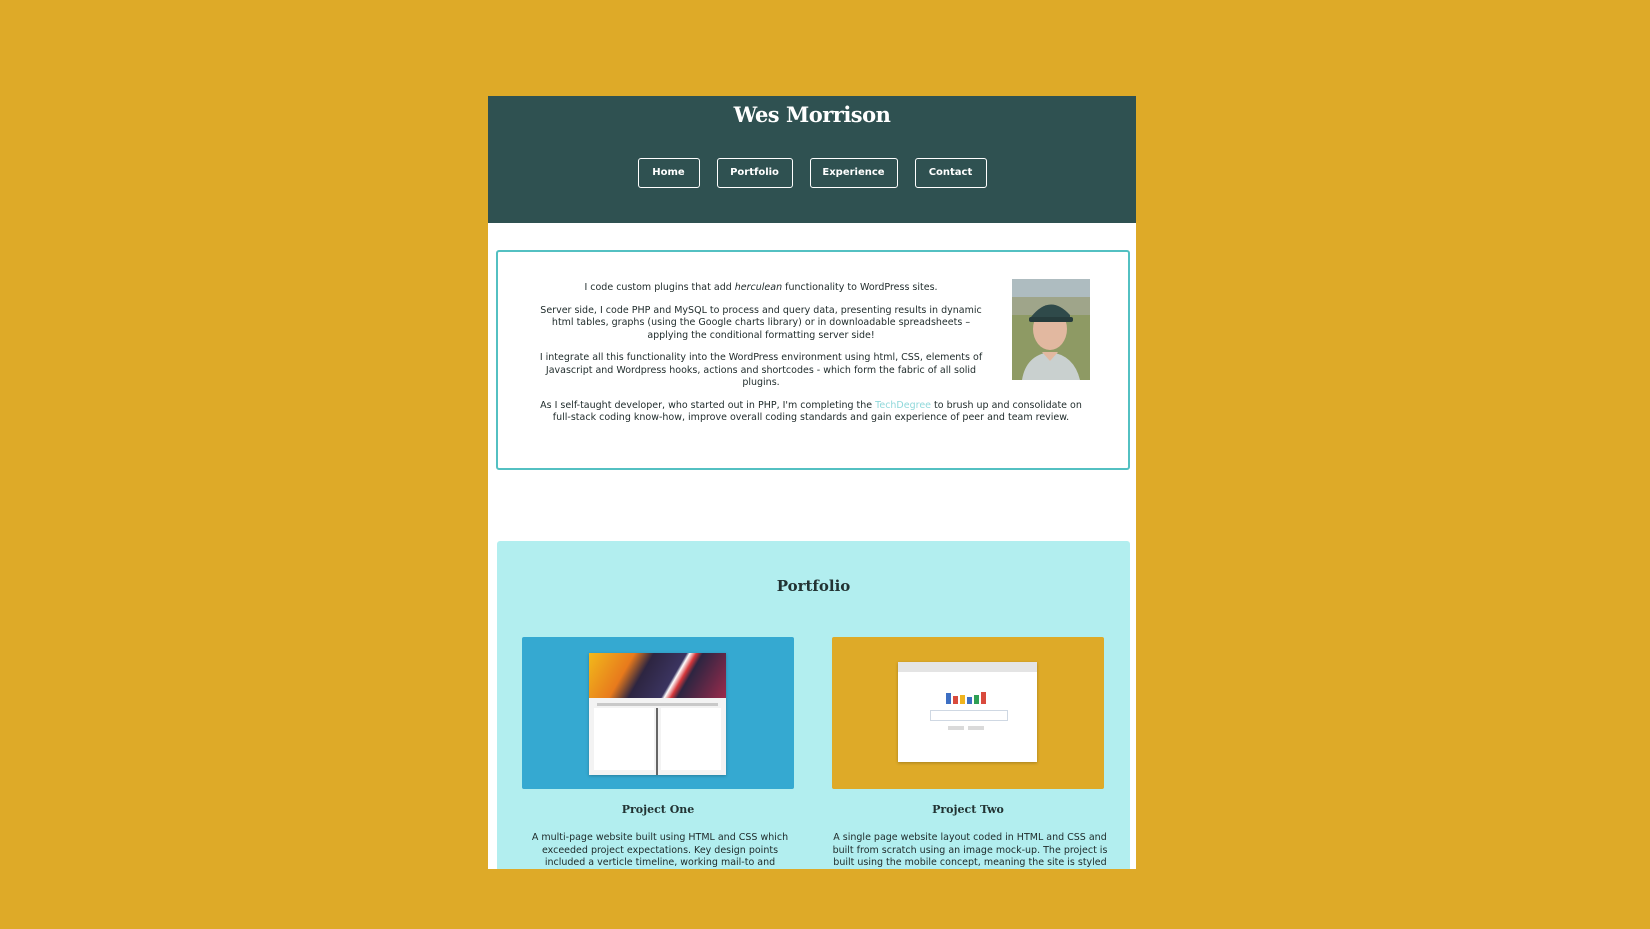 This screenshot has width=1650, height=929. I want to click on profile-photo-image, so click(1051, 329).